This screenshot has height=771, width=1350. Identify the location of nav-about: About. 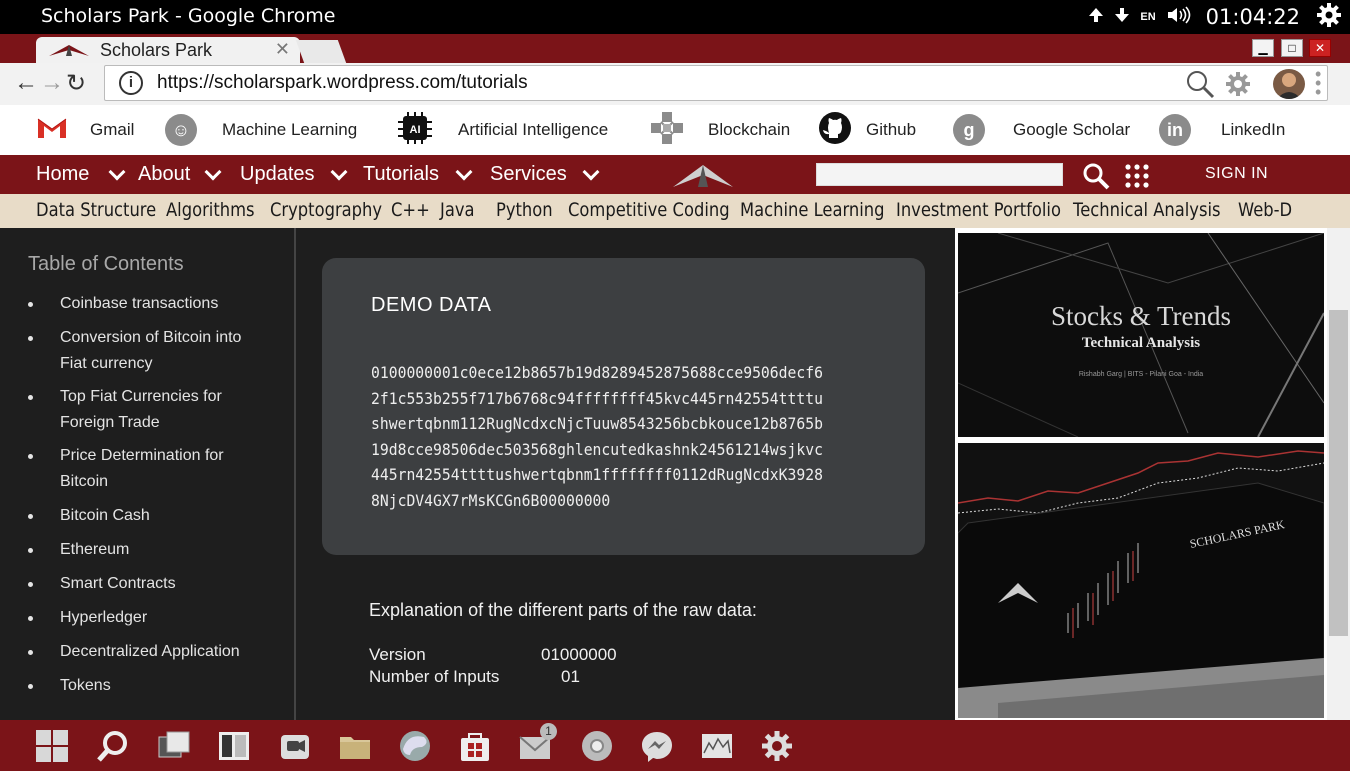
(164, 174).